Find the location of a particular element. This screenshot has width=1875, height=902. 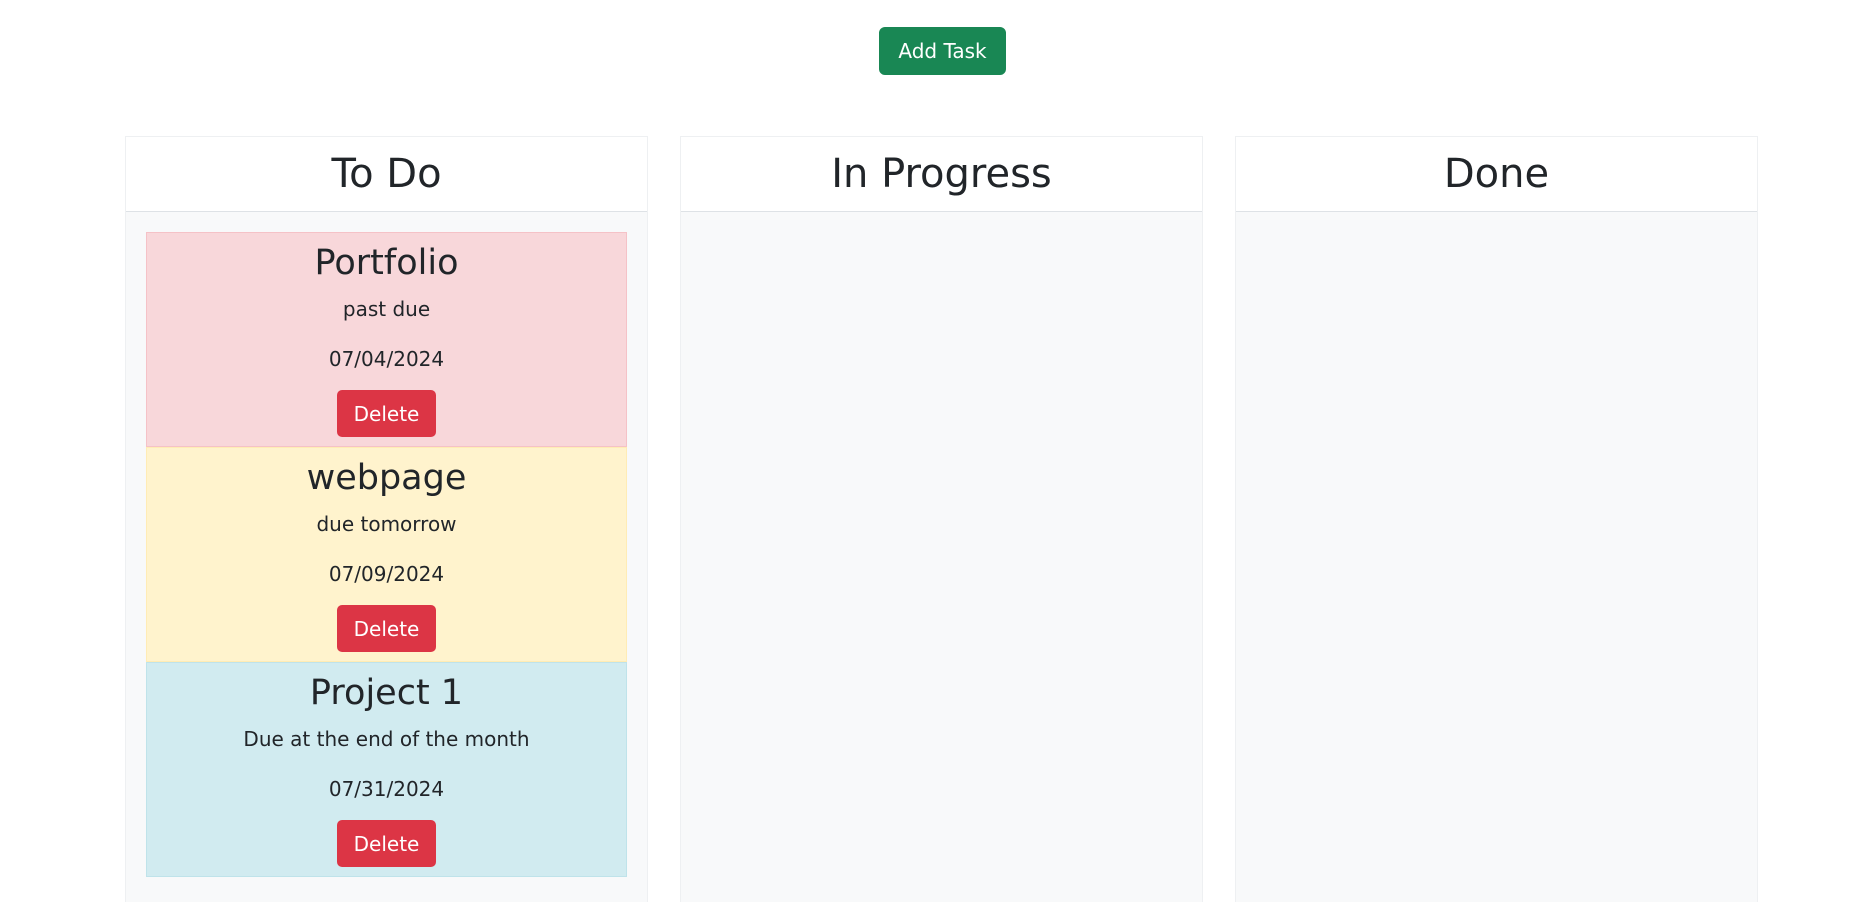

column-header: Done is located at coordinates (1496, 174).